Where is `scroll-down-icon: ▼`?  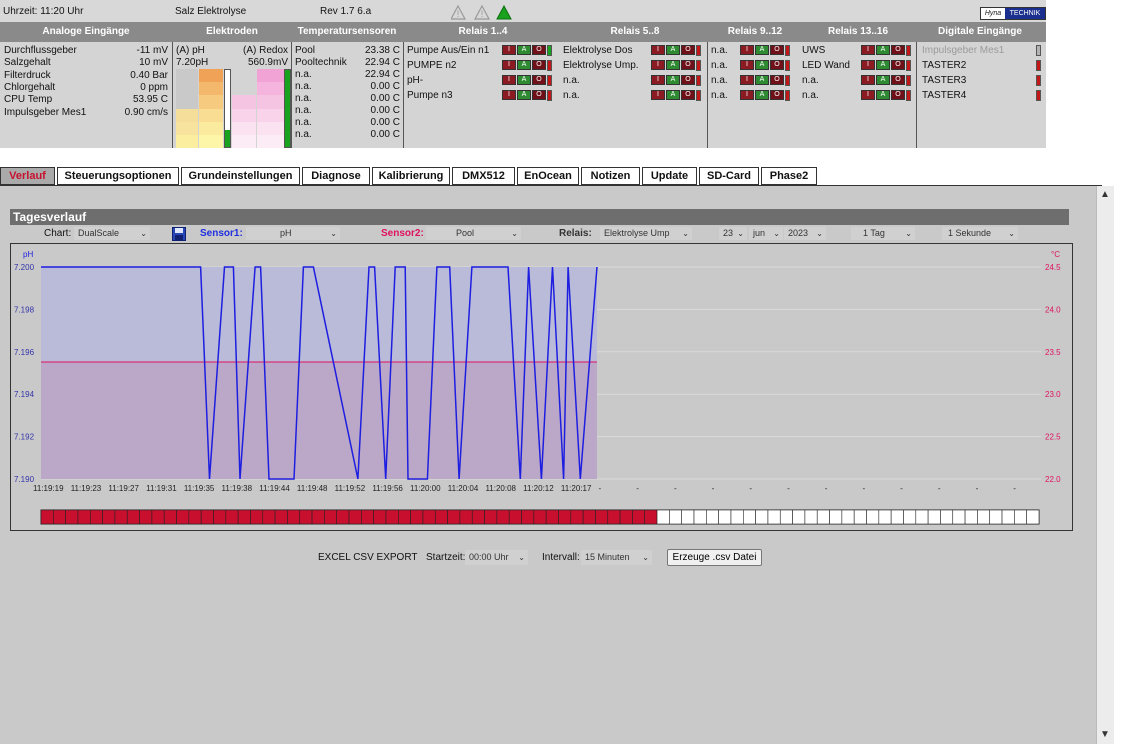
scroll-down-icon: ▼ is located at coordinates (1105, 734).